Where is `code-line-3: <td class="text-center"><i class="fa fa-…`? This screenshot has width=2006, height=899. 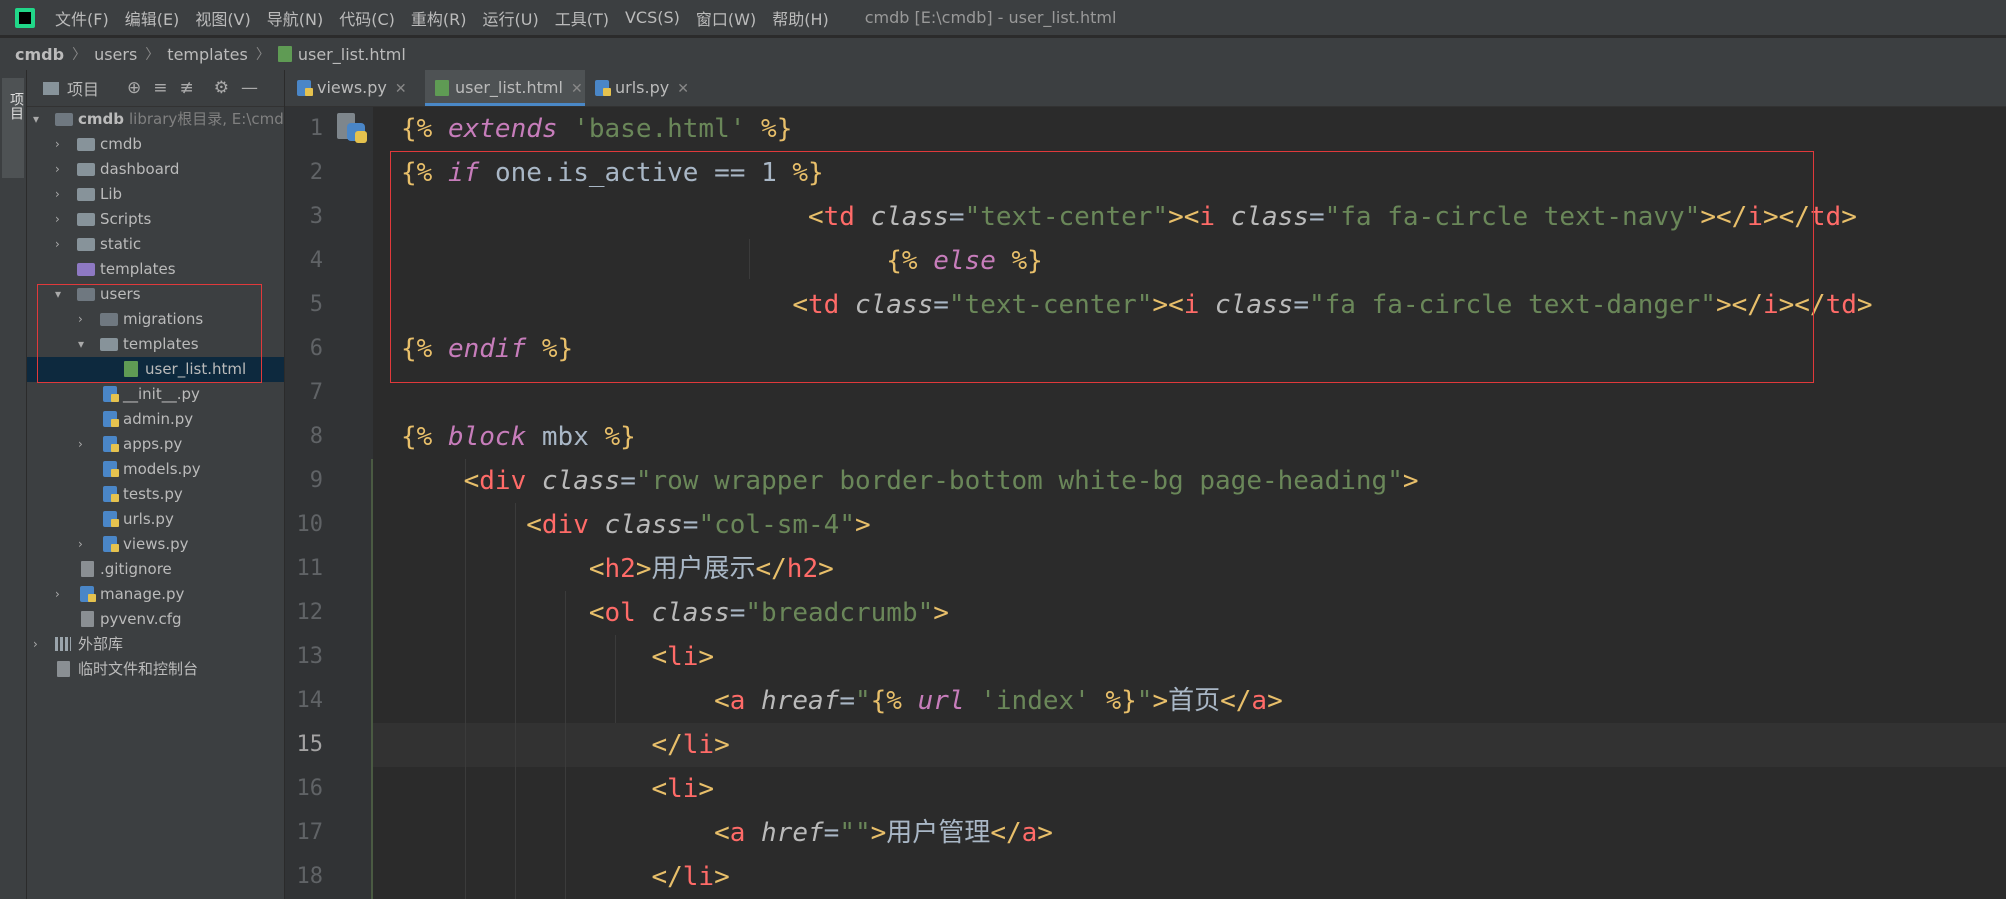
code-line-3: <td class="text-center"><i class="fa fa-… is located at coordinates (1332, 217).